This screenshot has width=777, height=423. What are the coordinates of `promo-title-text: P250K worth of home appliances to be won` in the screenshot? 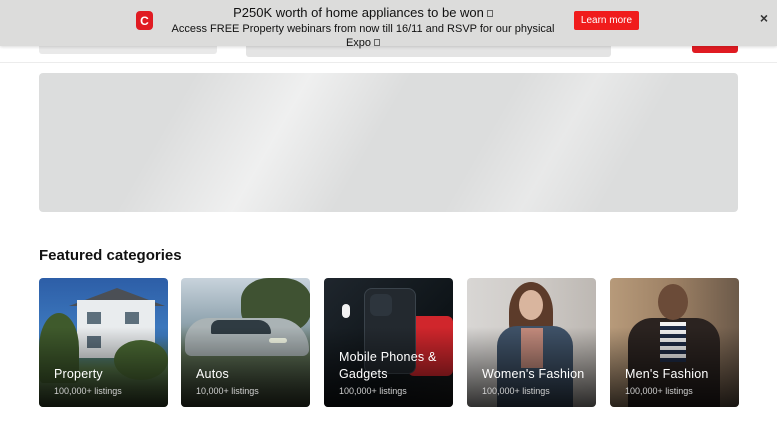 It's located at (358, 12).